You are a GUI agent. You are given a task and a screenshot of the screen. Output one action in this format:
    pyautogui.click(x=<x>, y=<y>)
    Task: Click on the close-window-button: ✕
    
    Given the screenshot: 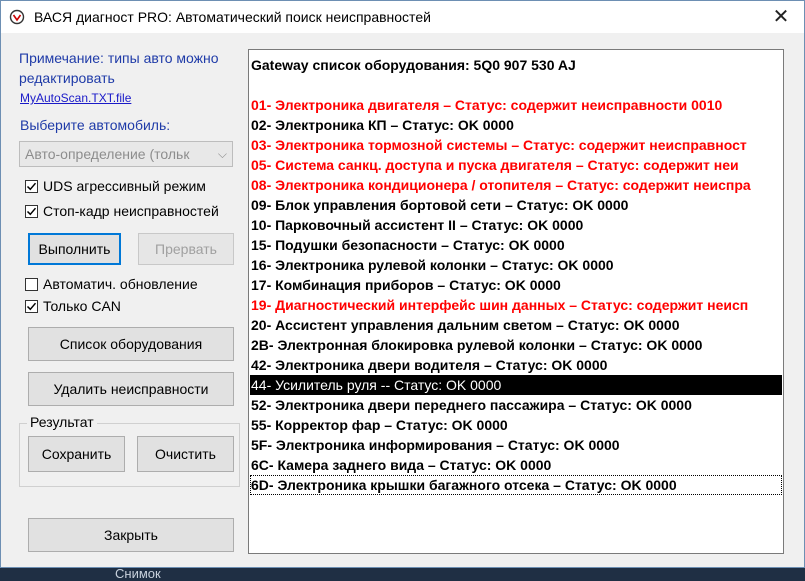 What is the action you would take?
    pyautogui.click(x=781, y=17)
    